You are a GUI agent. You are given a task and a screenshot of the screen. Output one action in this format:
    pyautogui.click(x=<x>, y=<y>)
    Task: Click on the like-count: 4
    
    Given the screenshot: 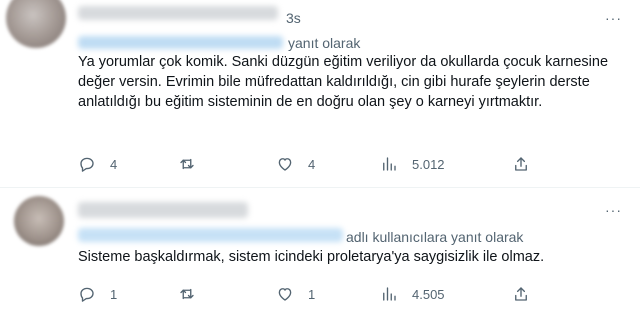 What is the action you would take?
    pyautogui.click(x=312, y=164)
    